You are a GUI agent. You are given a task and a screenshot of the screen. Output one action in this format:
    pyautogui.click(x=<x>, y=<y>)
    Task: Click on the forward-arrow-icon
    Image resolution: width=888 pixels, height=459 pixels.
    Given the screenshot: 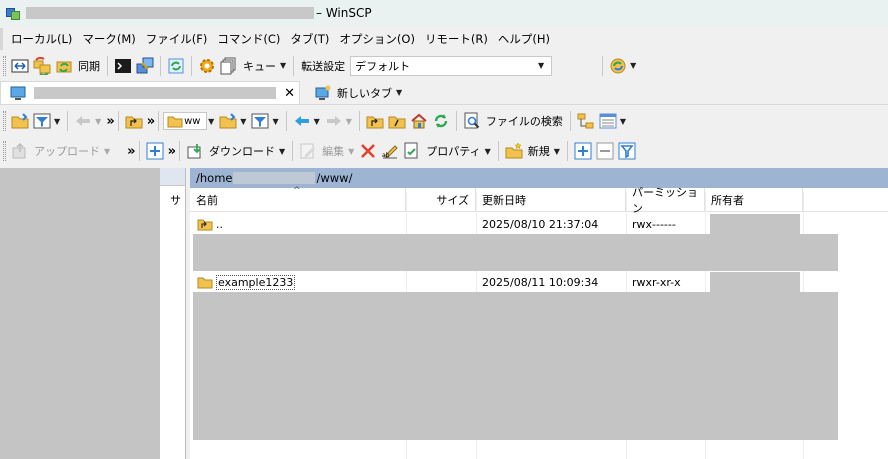 What is the action you would take?
    pyautogui.click(x=334, y=121)
    